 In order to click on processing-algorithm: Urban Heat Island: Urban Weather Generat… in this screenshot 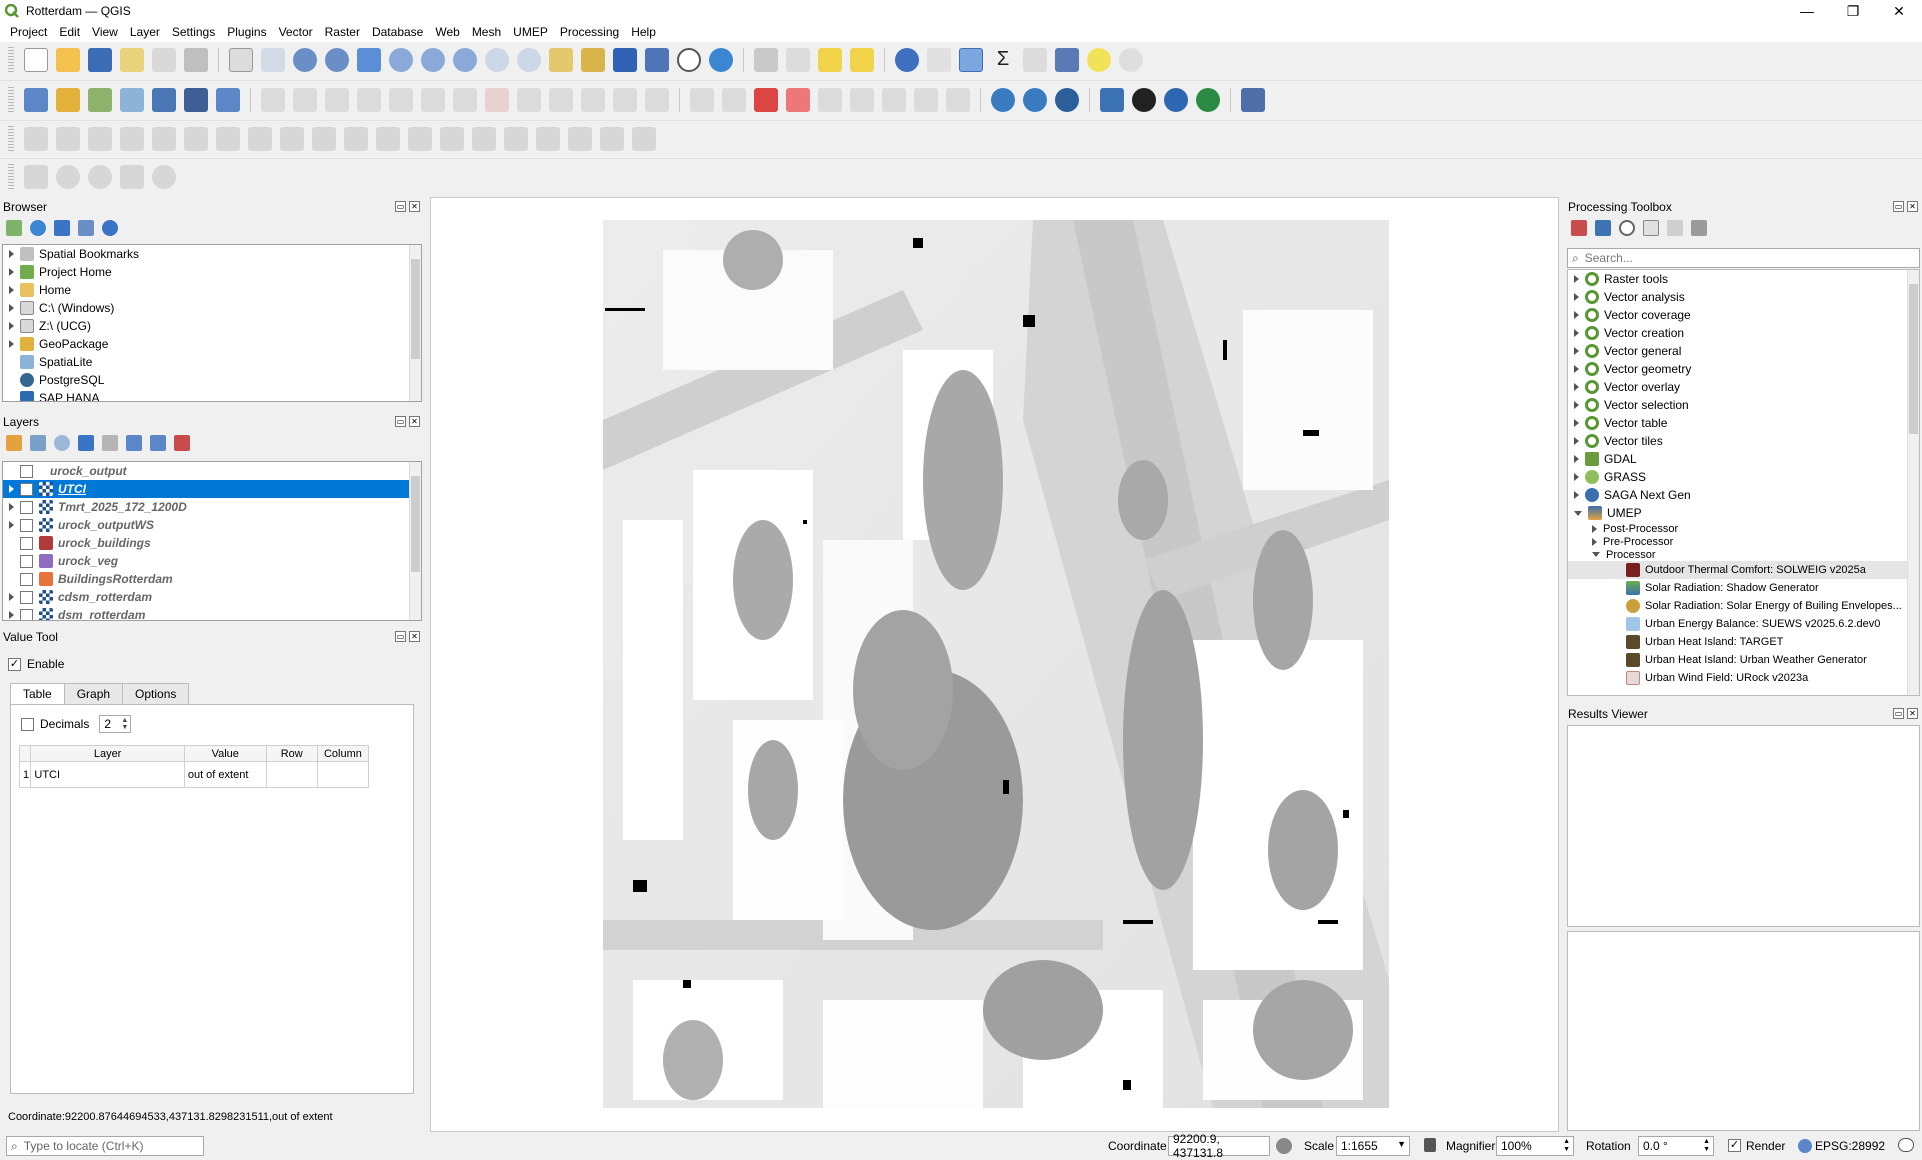, I will do `click(1743, 660)`.